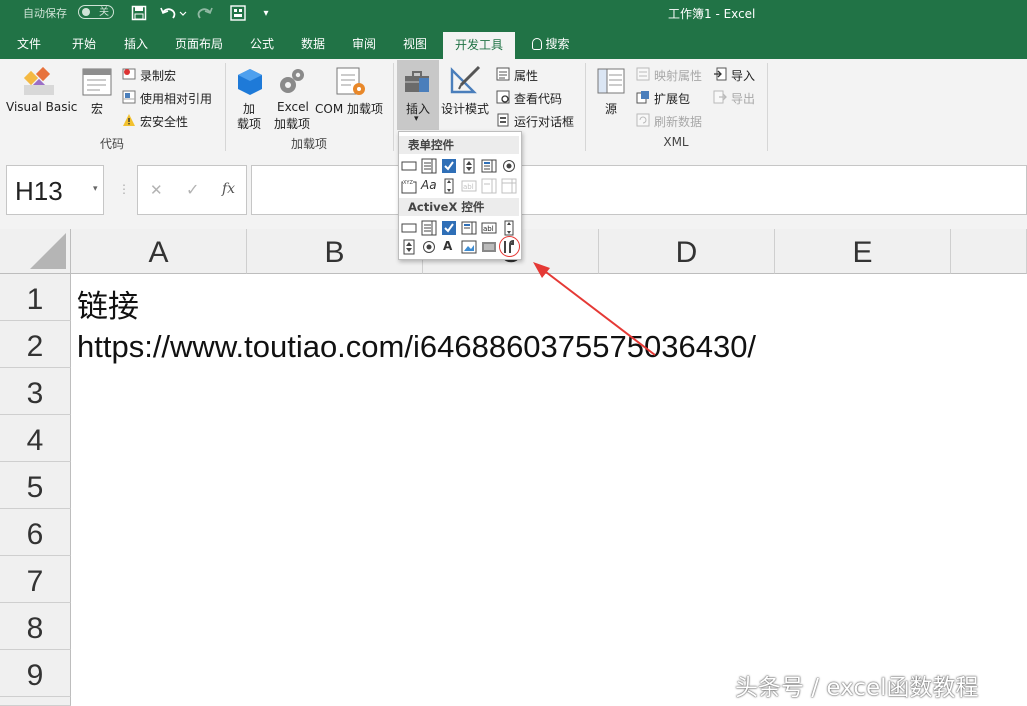 This screenshot has width=1027, height=706. Describe the element at coordinates (509, 228) in the screenshot. I see `activex-scroll-bar-icon` at that location.